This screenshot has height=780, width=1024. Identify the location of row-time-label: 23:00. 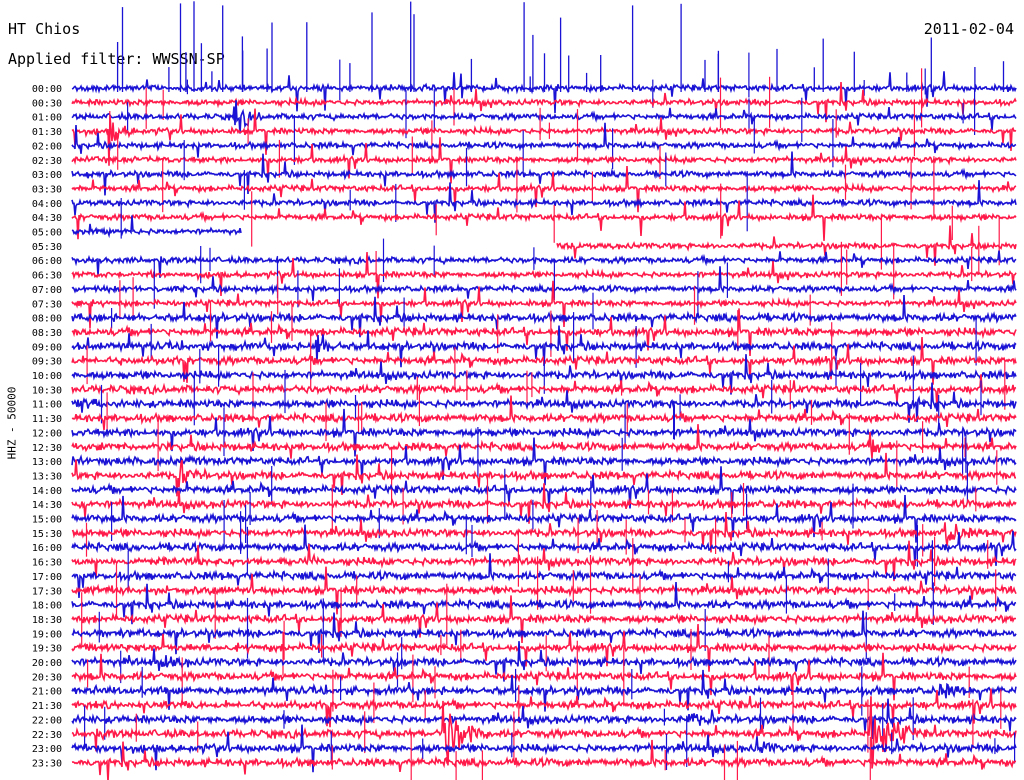
(47, 749).